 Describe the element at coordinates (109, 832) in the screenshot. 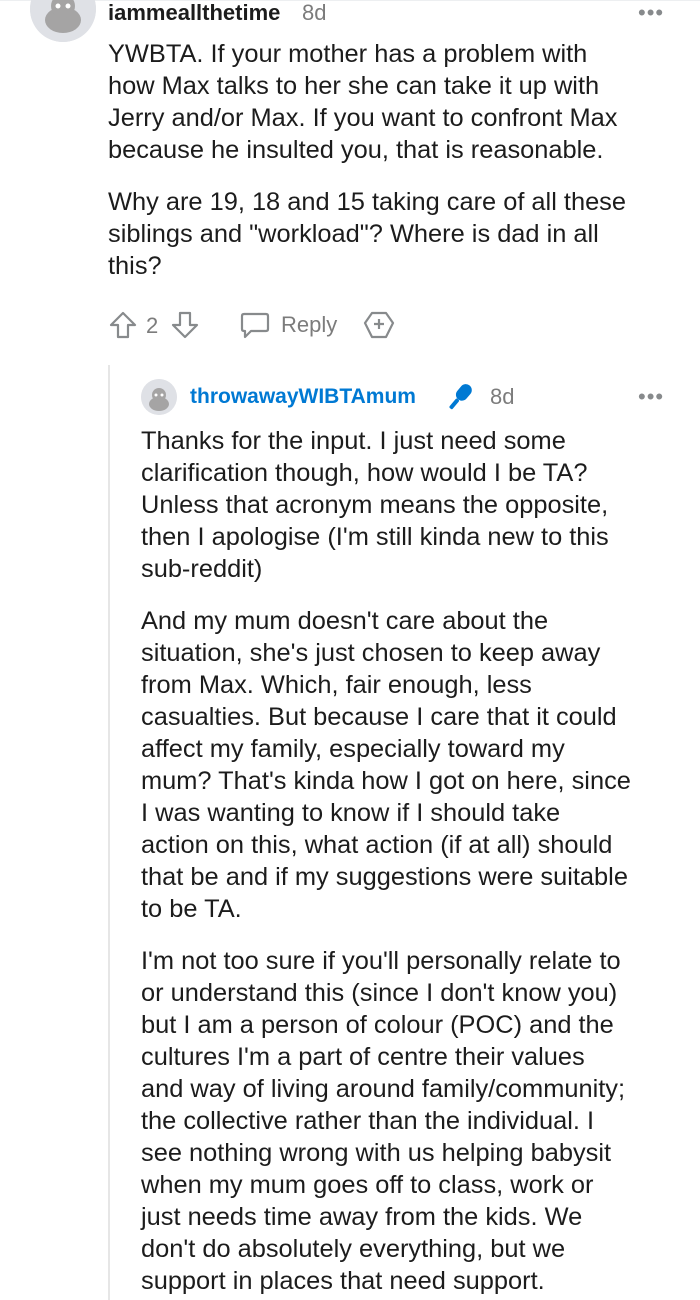

I see `thread-line` at that location.